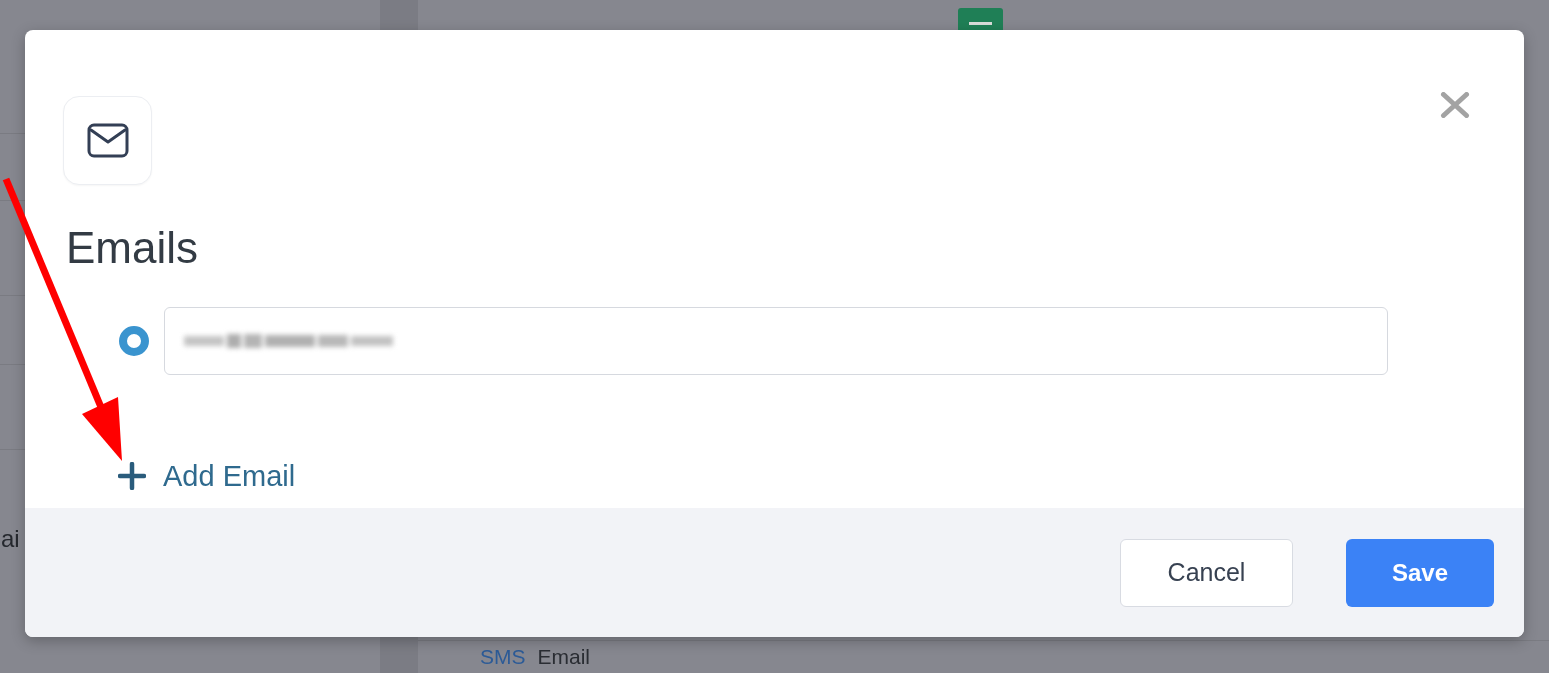  Describe the element at coordinates (1206, 572) in the screenshot. I see `cancel-button: Cancel` at that location.